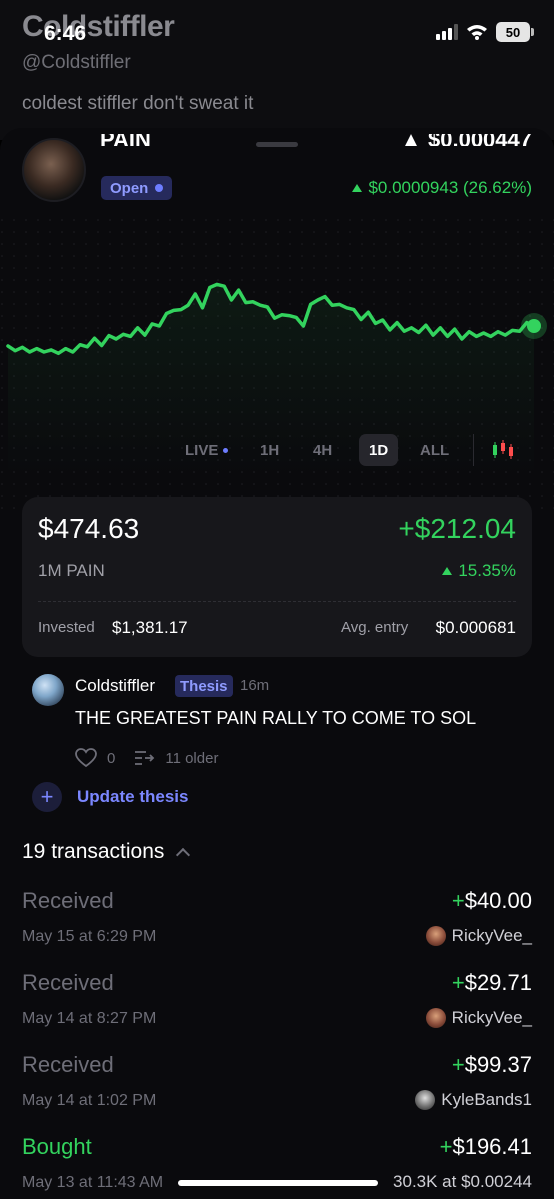 The height and width of the screenshot is (1199, 554). I want to click on update-thesis-label: Update thesis, so click(133, 796).